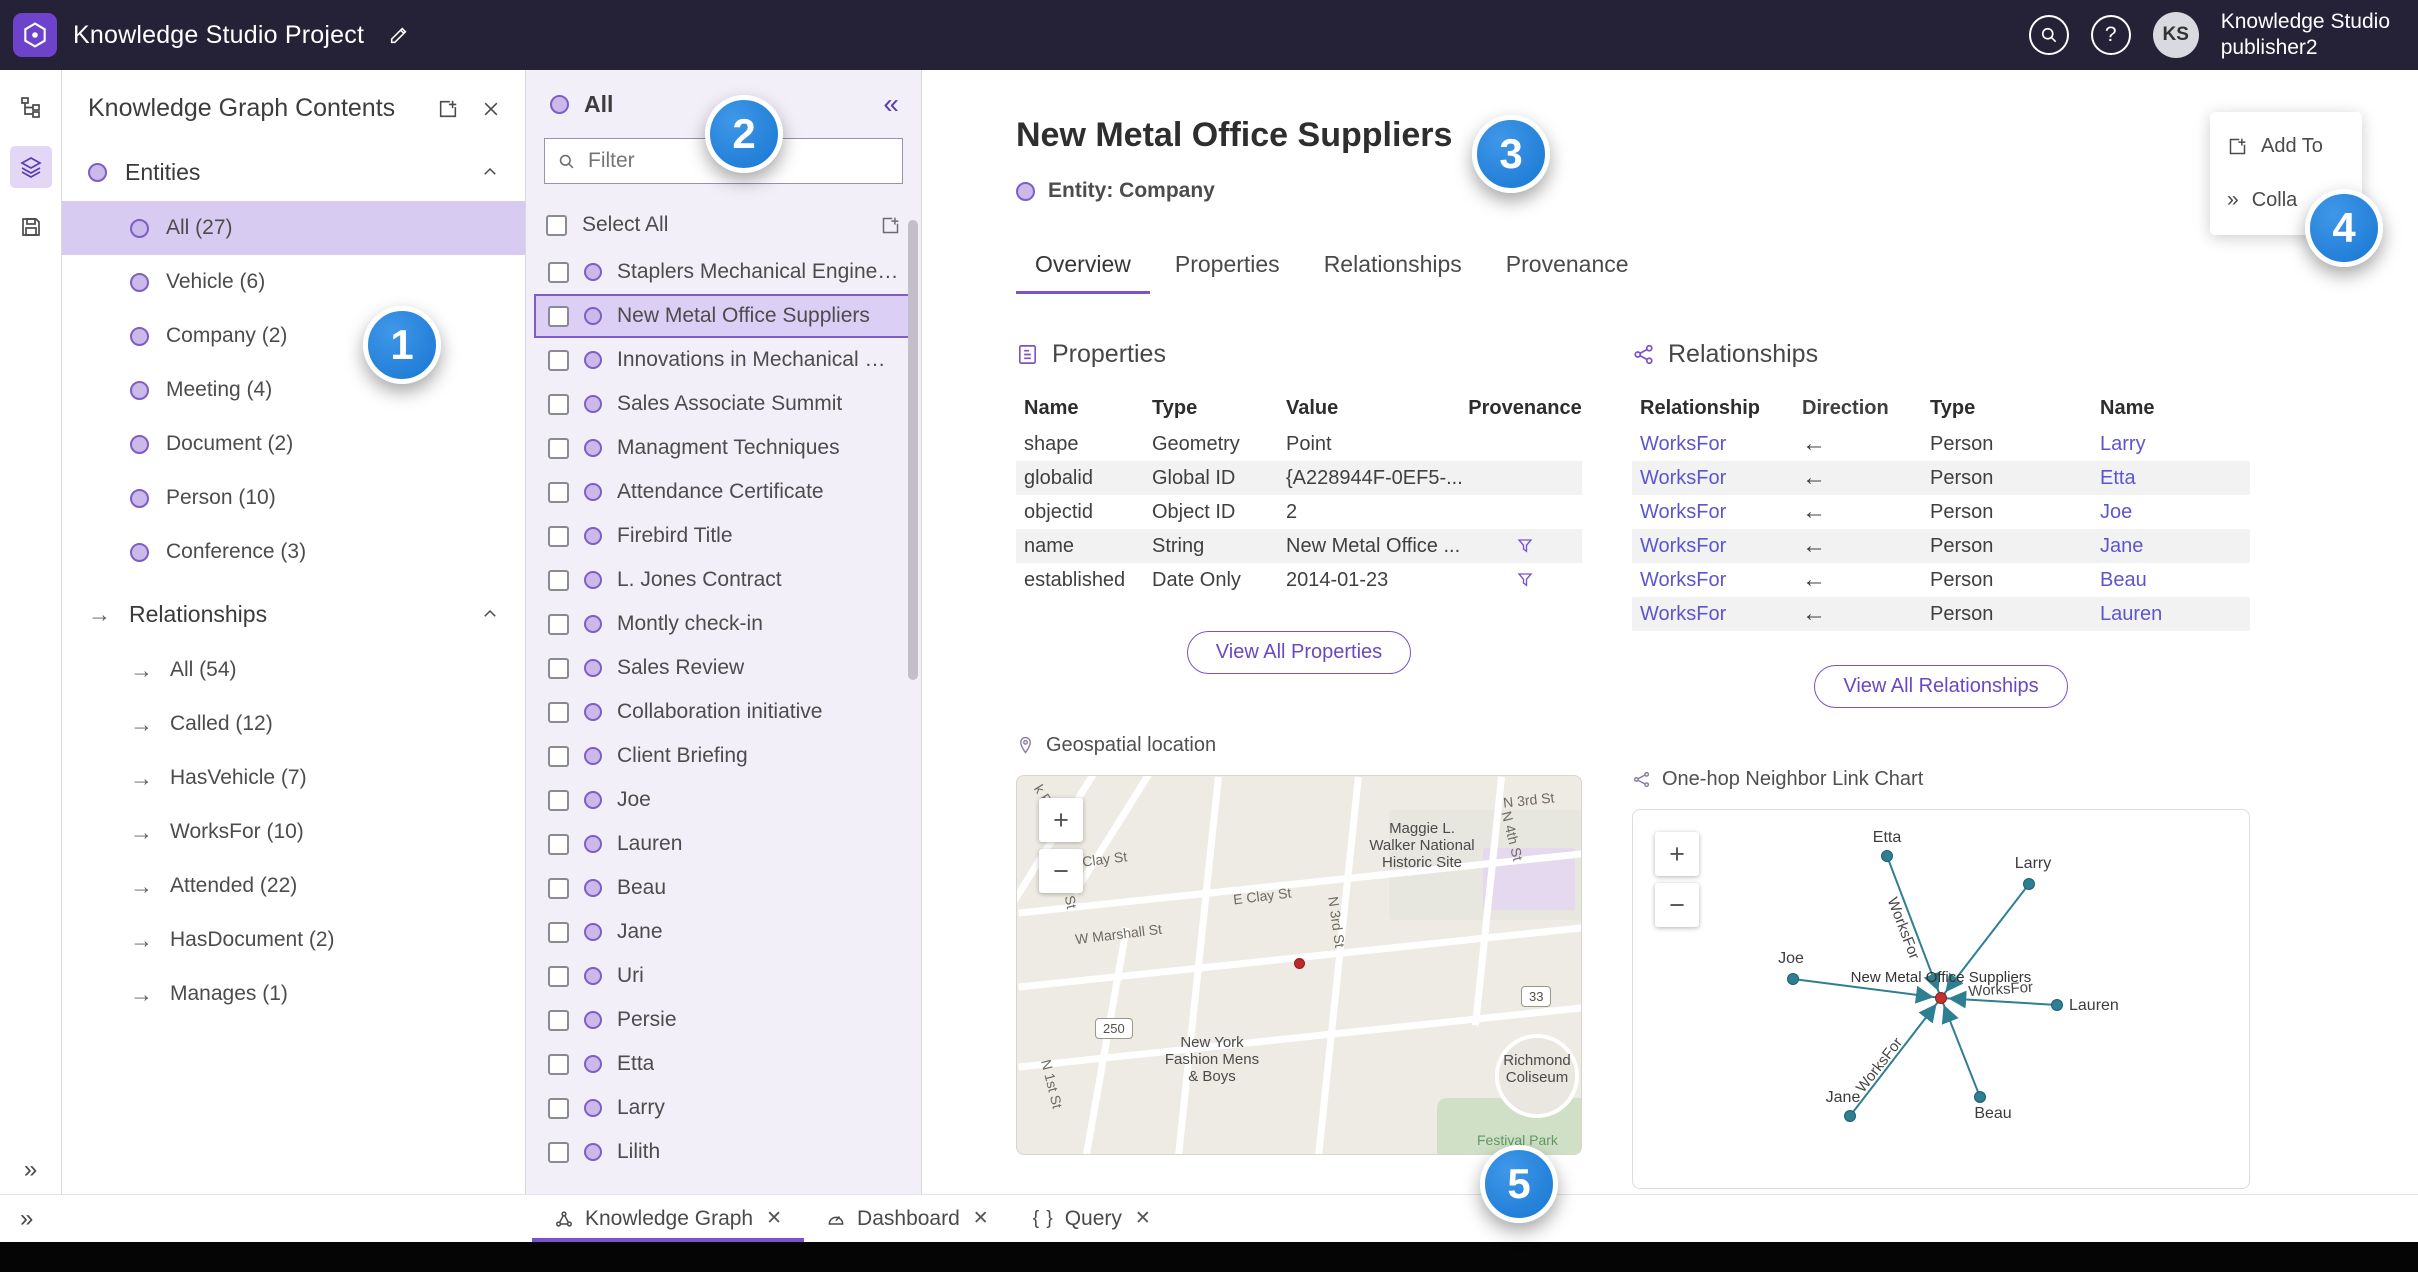 Image resolution: width=2418 pixels, height=1272 pixels. What do you see at coordinates (722, 1152) in the screenshot?
I see `entity-list-item: Lilith` at bounding box center [722, 1152].